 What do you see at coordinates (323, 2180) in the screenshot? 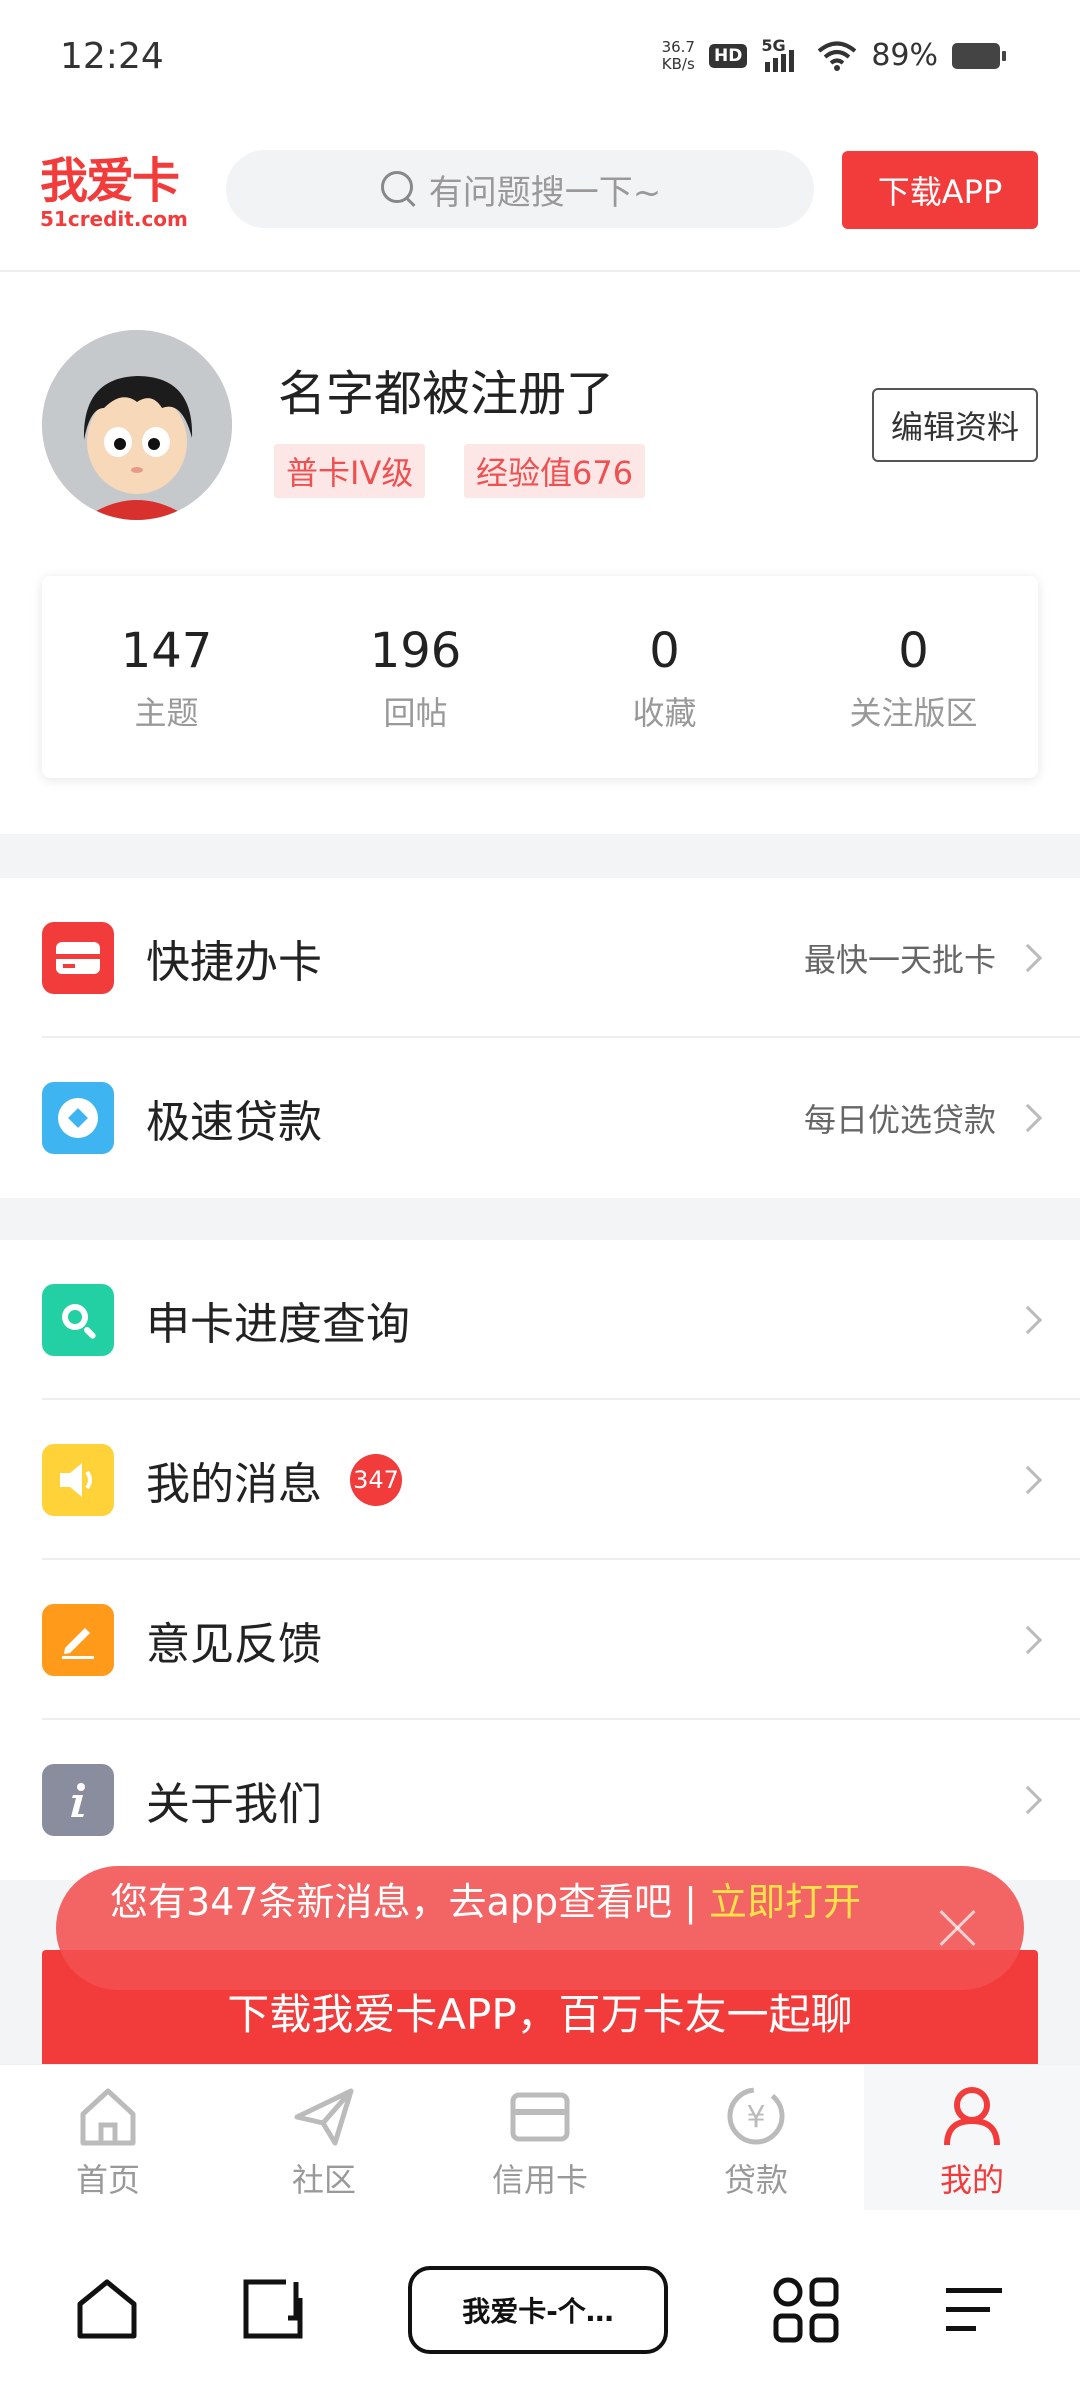
I see `nav-label: 社区` at bounding box center [323, 2180].